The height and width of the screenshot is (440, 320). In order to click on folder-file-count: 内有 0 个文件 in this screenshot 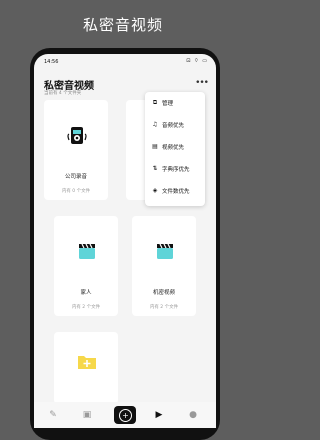, I will do `click(76, 191)`.